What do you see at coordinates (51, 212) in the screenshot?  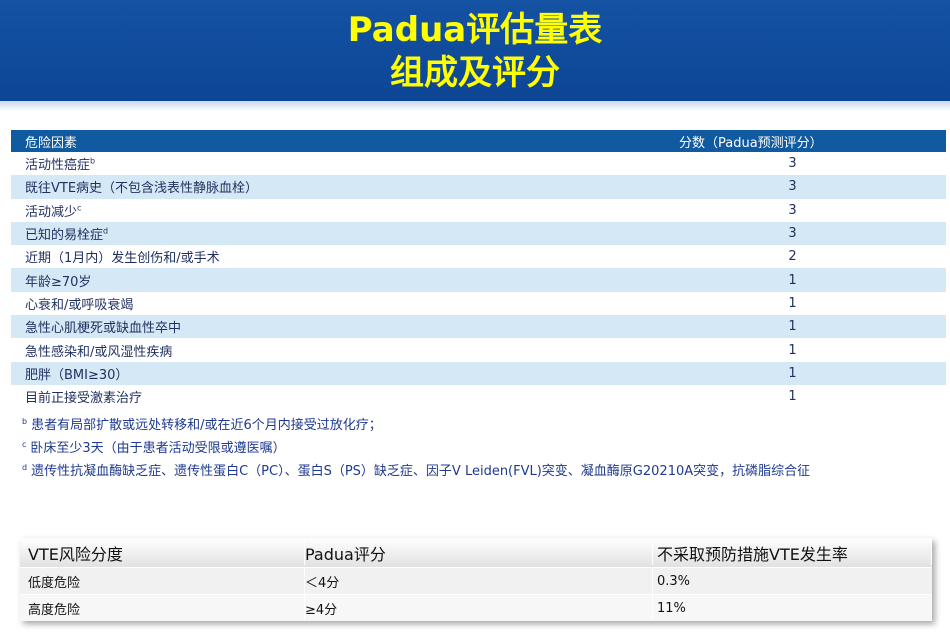 I see `risk-factor-text: 活动减少` at bounding box center [51, 212].